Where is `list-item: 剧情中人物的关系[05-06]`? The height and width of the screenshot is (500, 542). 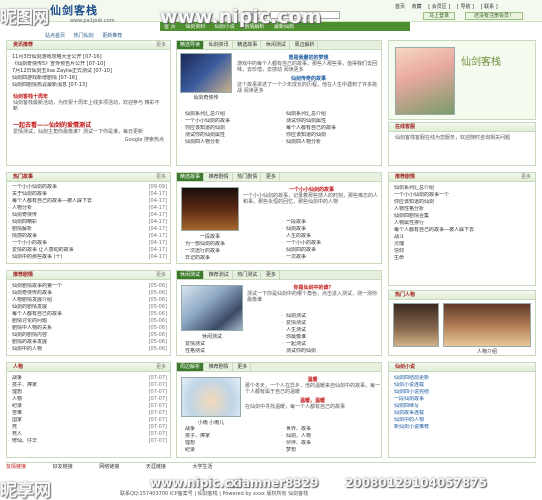 list-item: 剧情中人物的关系[05-06] is located at coordinates (88, 328).